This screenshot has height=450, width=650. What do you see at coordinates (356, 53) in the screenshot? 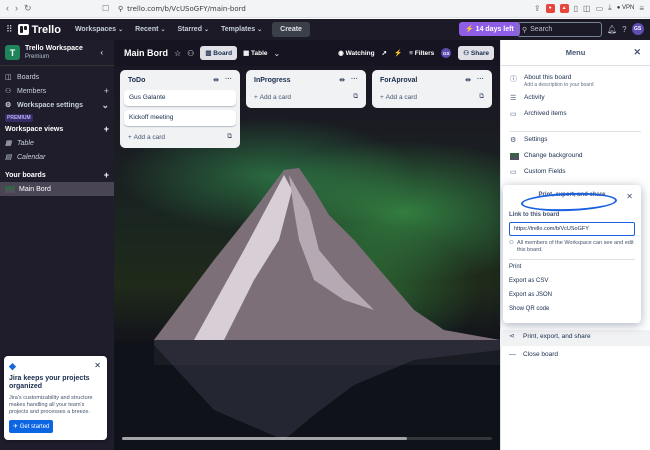
I see `watching-button: ◉ Watching` at bounding box center [356, 53].